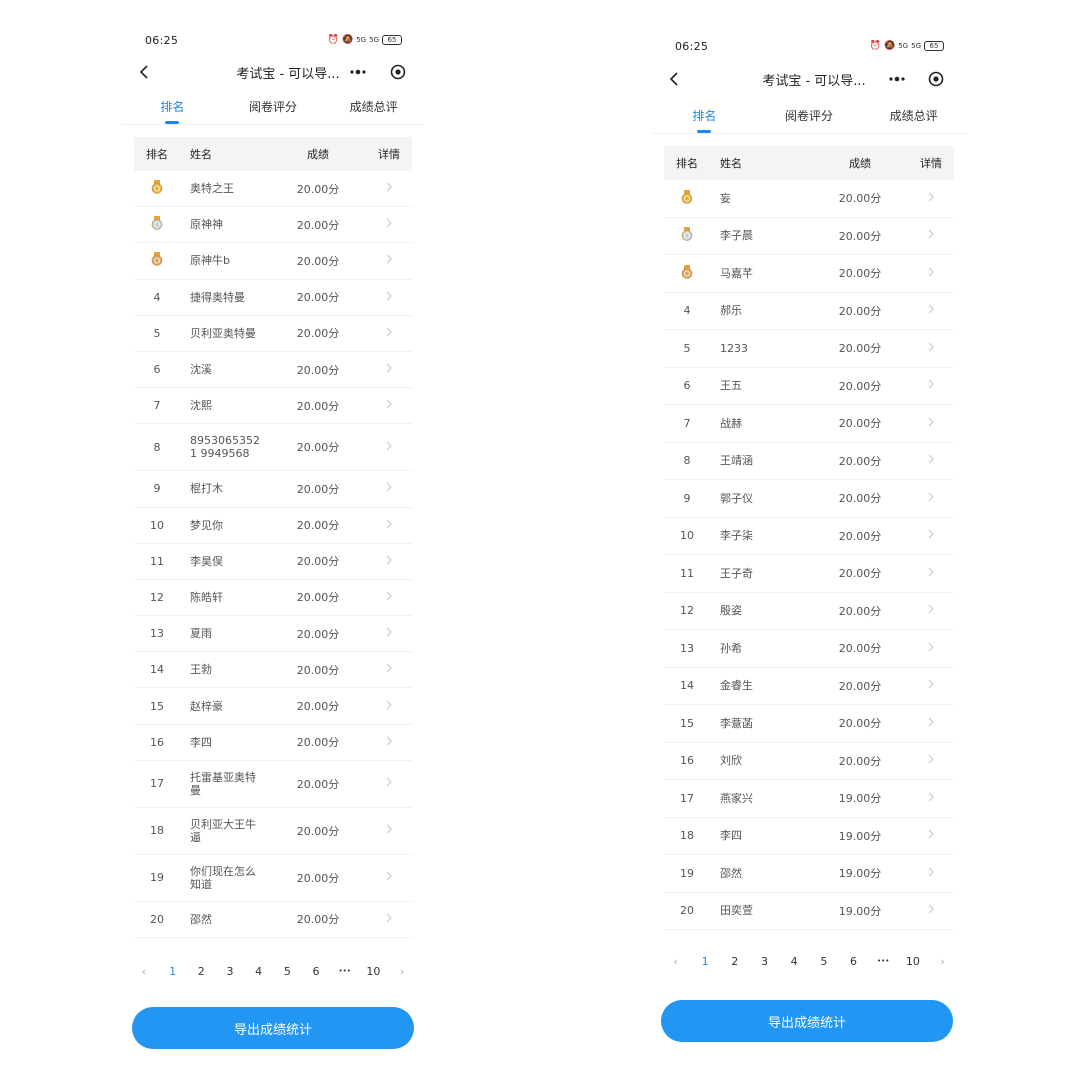 This screenshot has height=1080, width=1080. What do you see at coordinates (273, 489) in the screenshot?
I see `table-row: 9 棍打木 20.00分` at bounding box center [273, 489].